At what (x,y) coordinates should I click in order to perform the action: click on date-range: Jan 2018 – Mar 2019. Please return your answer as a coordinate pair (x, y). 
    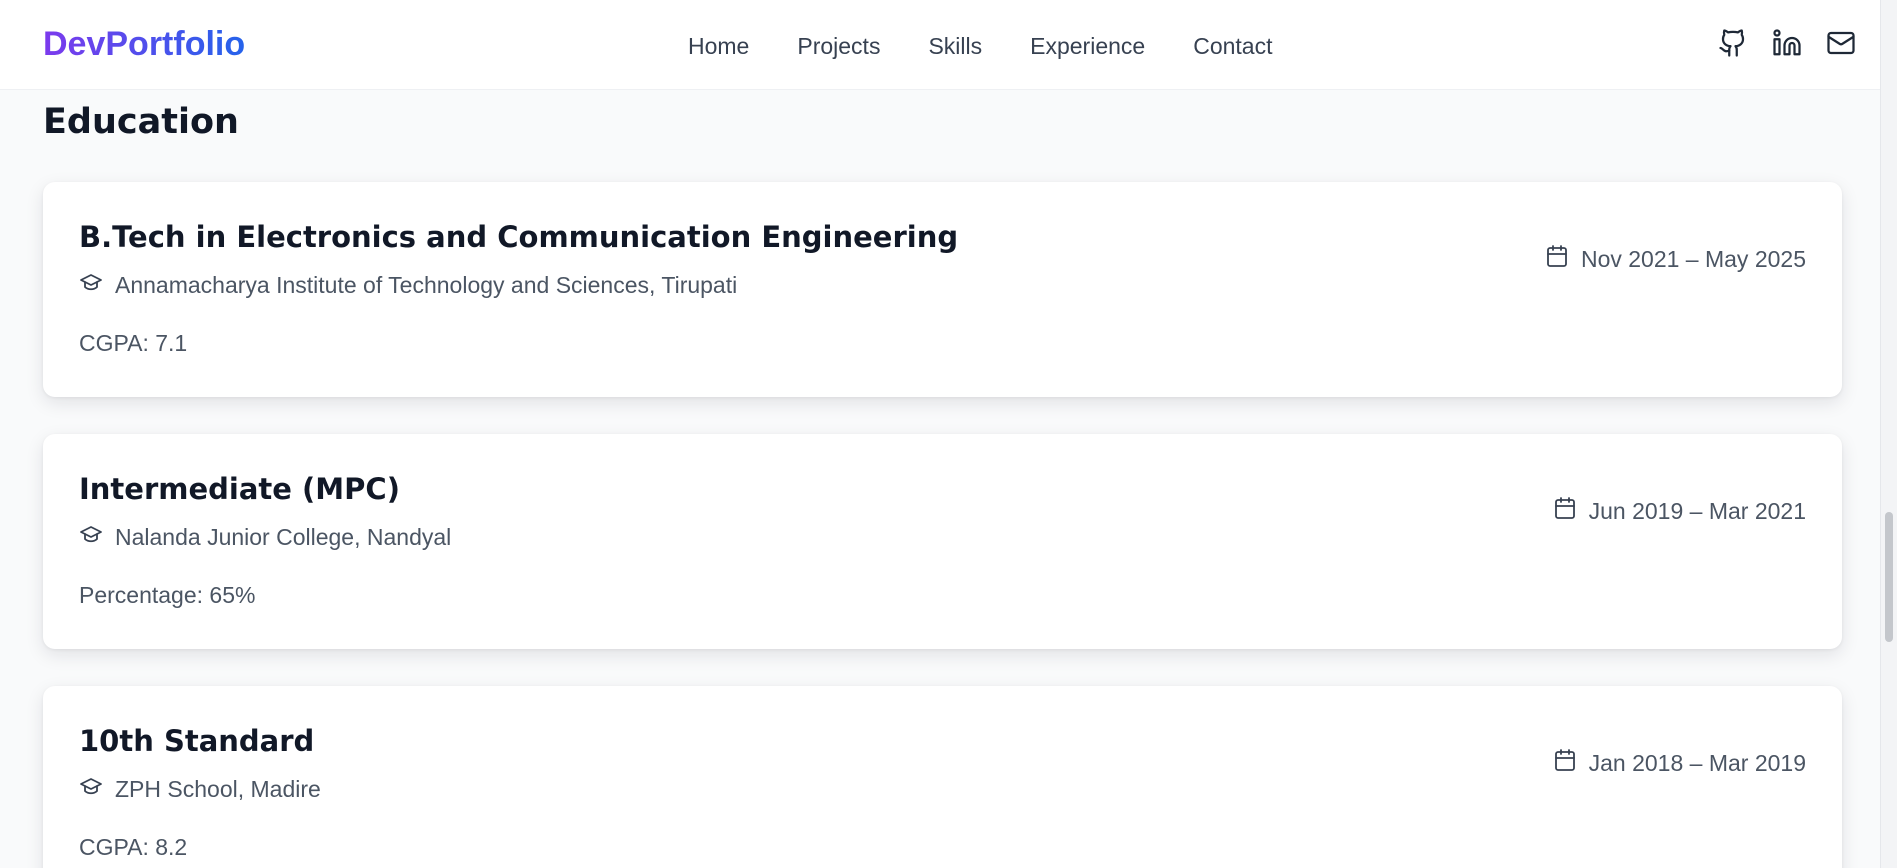
    Looking at the image, I should click on (1679, 763).